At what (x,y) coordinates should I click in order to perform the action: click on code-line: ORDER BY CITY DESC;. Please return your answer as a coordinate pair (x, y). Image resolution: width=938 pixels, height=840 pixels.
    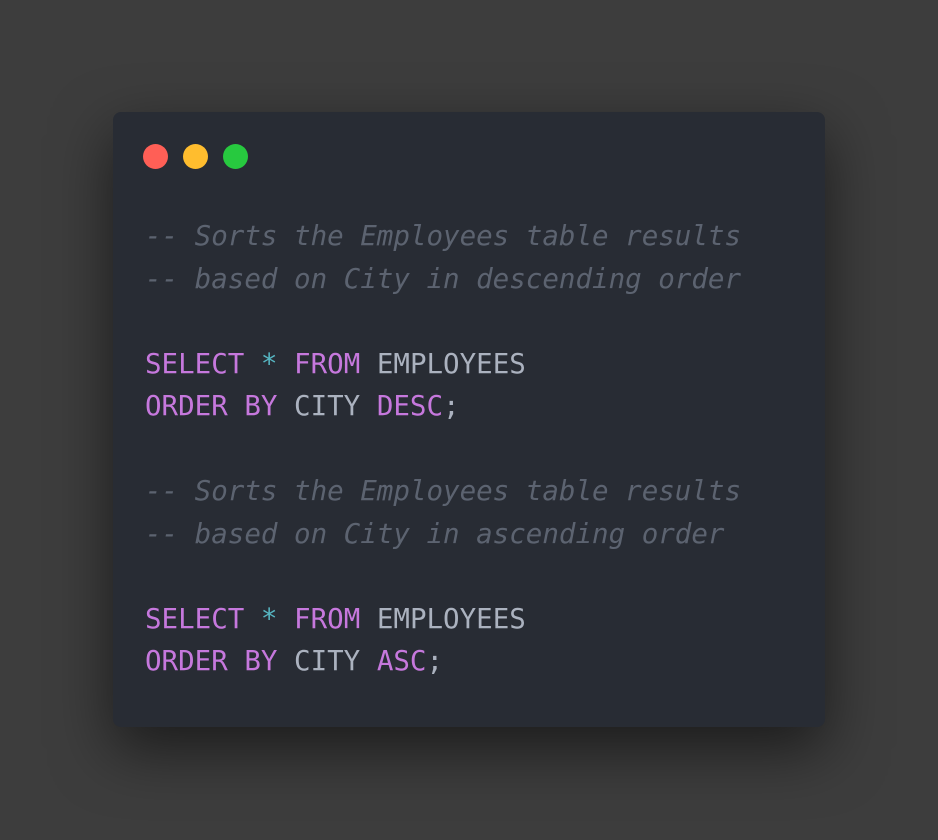
    Looking at the image, I should click on (443, 406).